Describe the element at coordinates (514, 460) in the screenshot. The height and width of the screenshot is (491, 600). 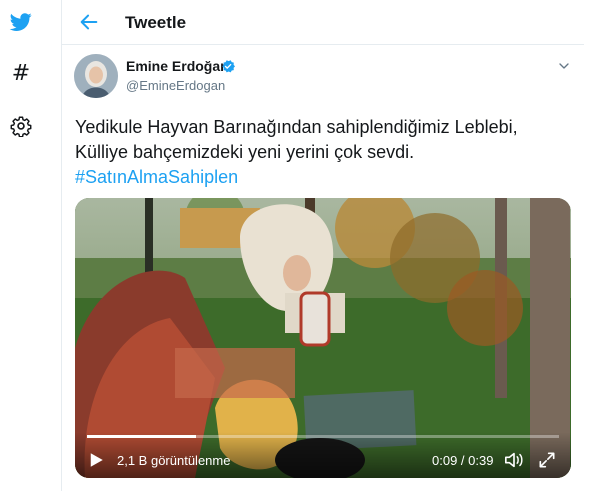
I see `volume-icon` at that location.